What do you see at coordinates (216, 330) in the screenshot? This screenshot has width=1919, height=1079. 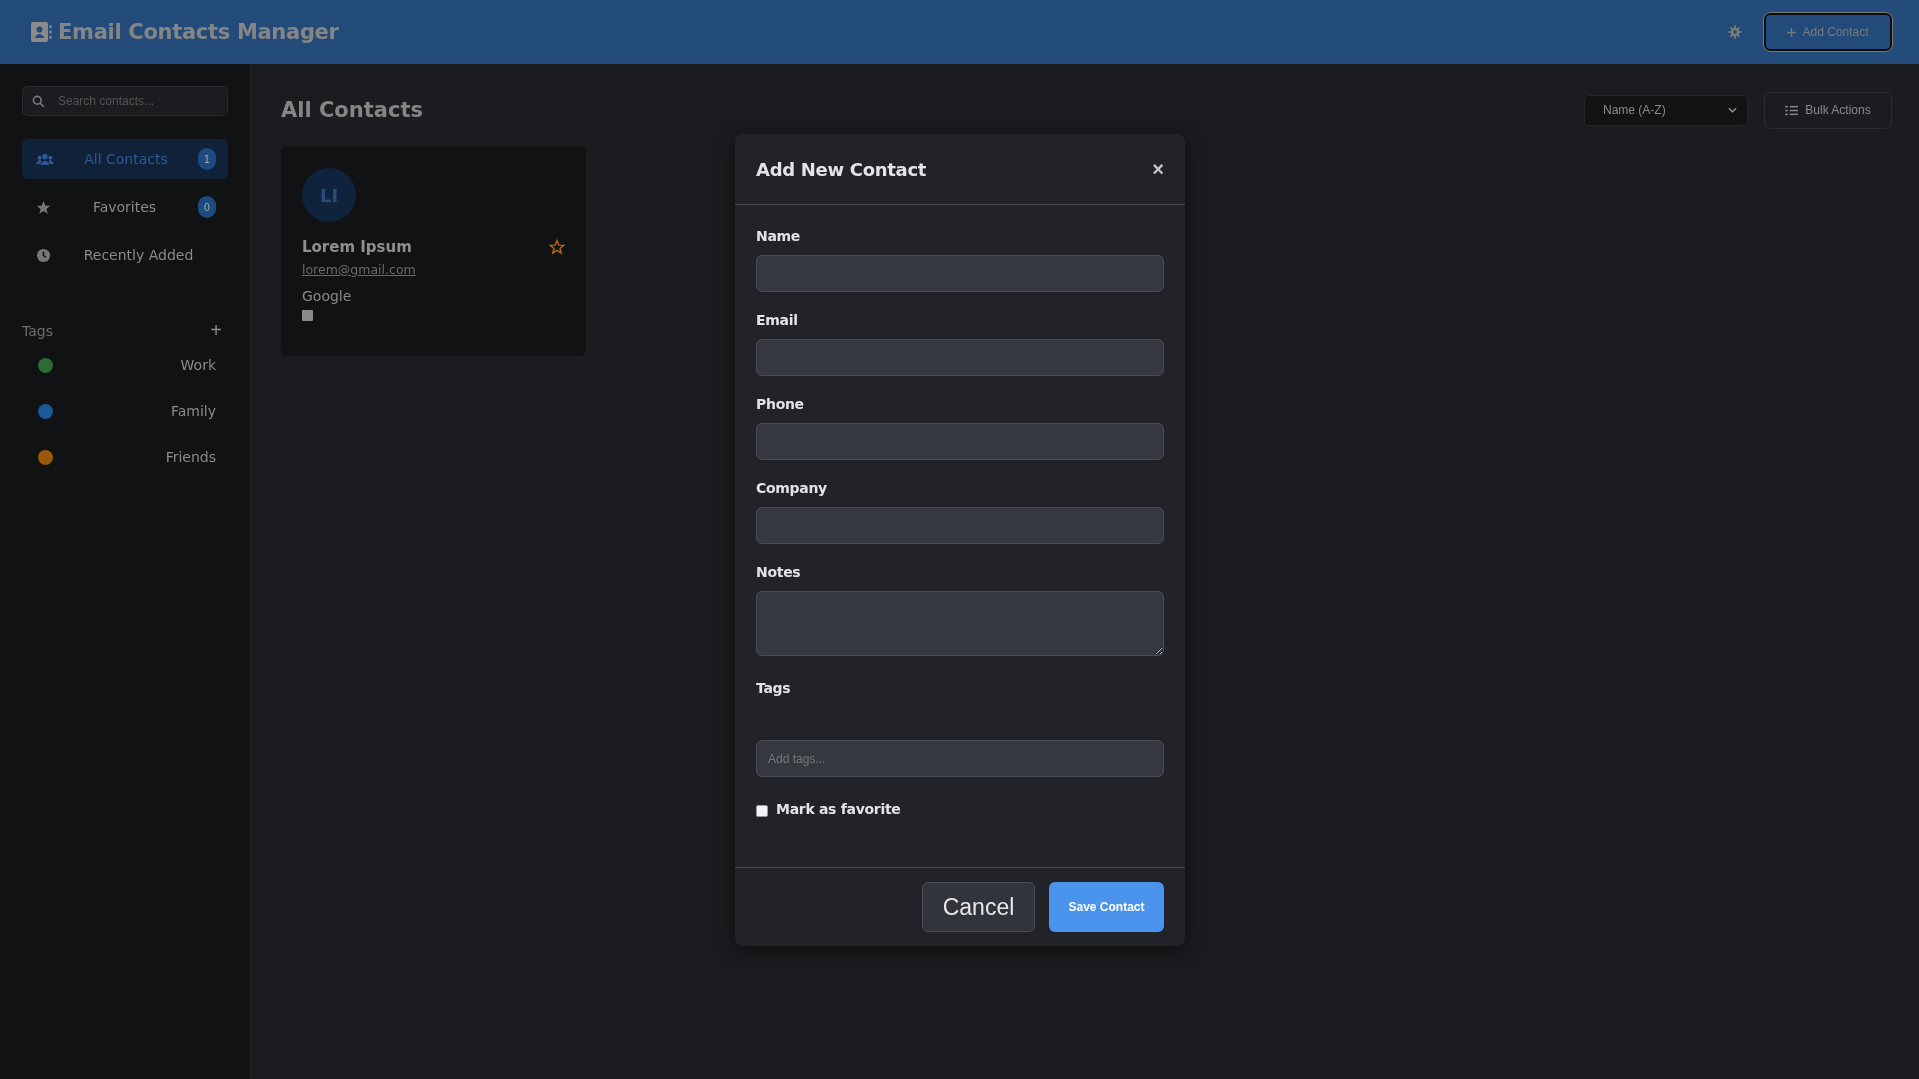 I see `add-tag-button: +` at bounding box center [216, 330].